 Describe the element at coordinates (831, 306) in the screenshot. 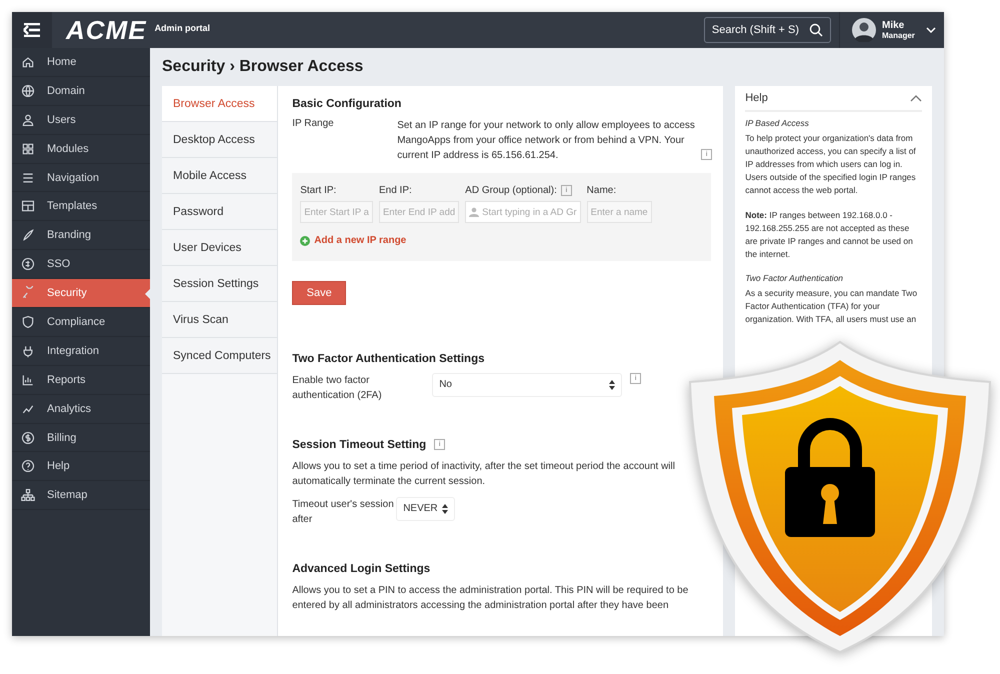

I see `help-text: As a security measure, you can mandate Two Factor Authentication (TFA) for your organization. With TFA, all users must use an` at that location.